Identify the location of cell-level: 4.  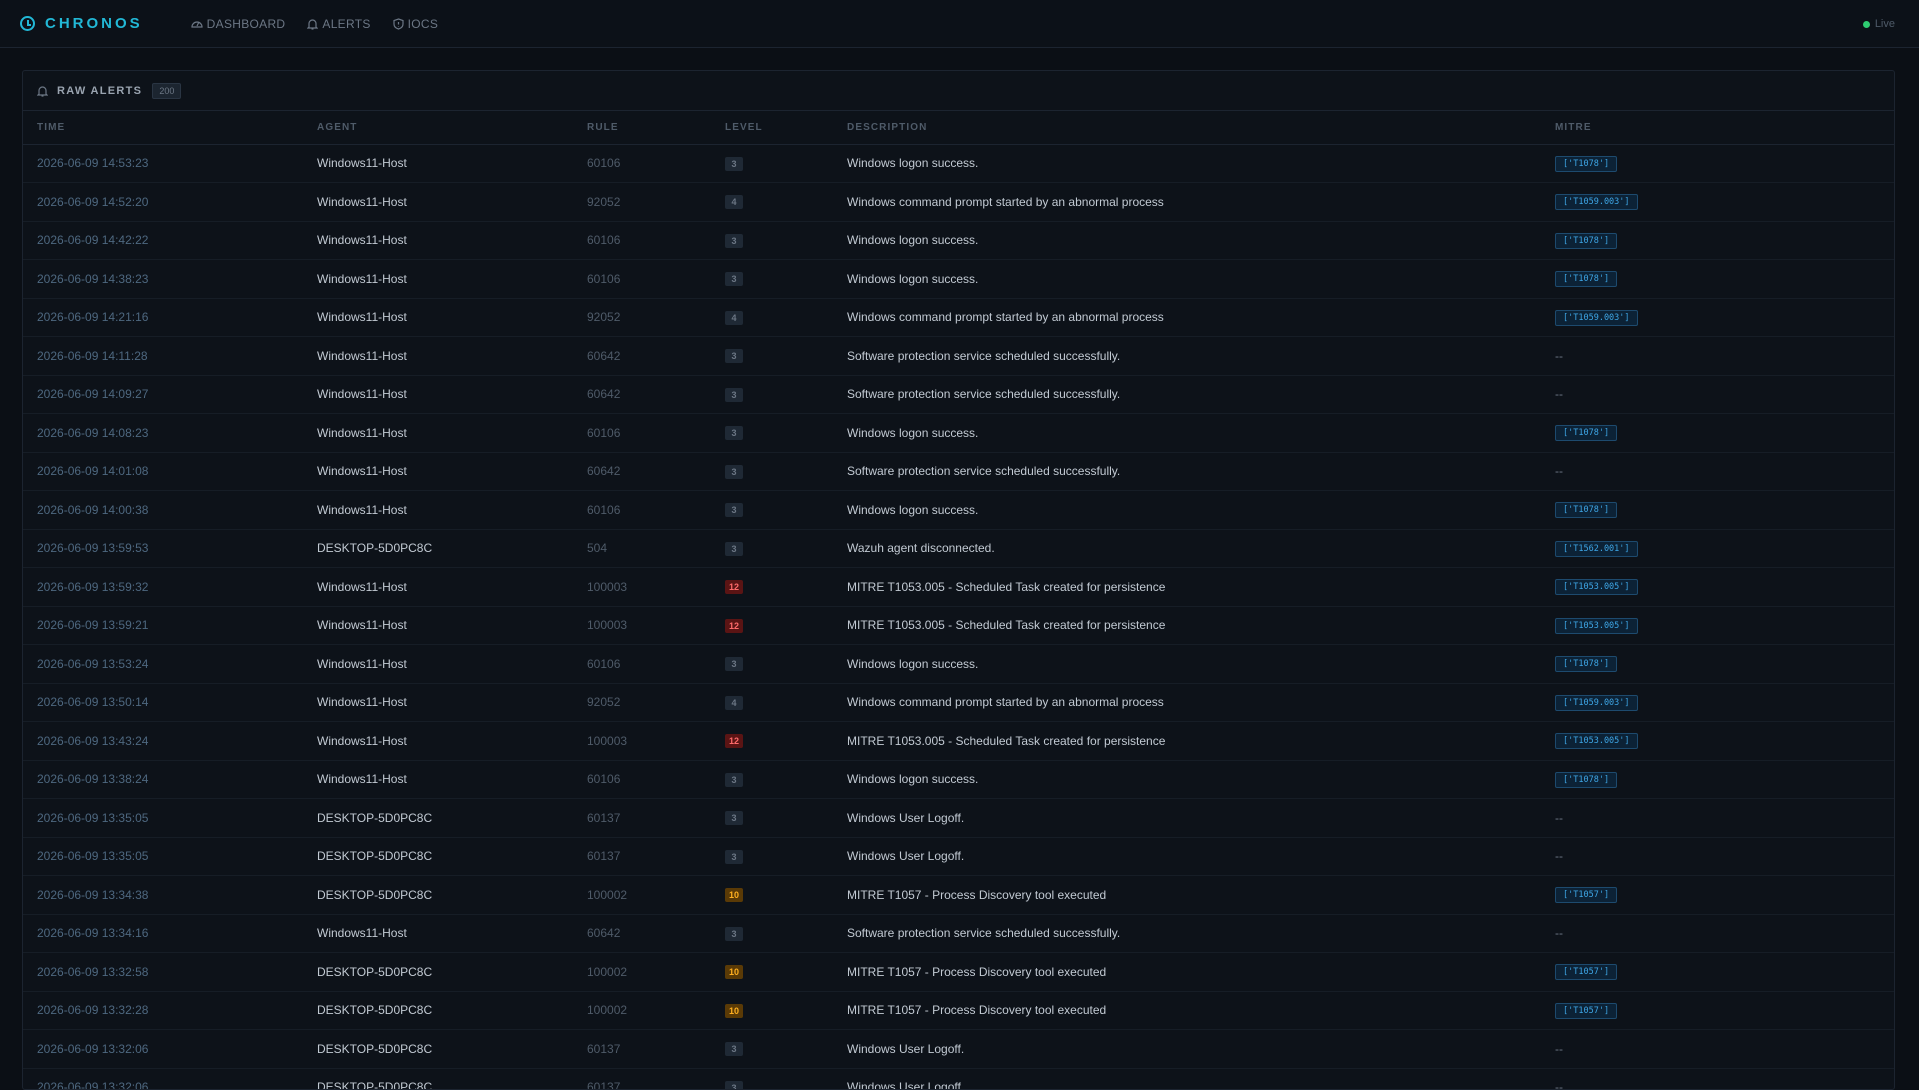
(772, 202).